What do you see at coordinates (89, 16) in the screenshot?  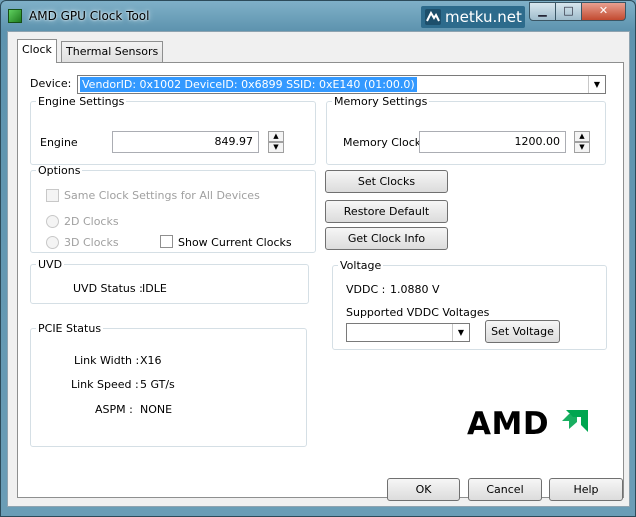 I see `window-title: AMD GPU Clock Tool` at bounding box center [89, 16].